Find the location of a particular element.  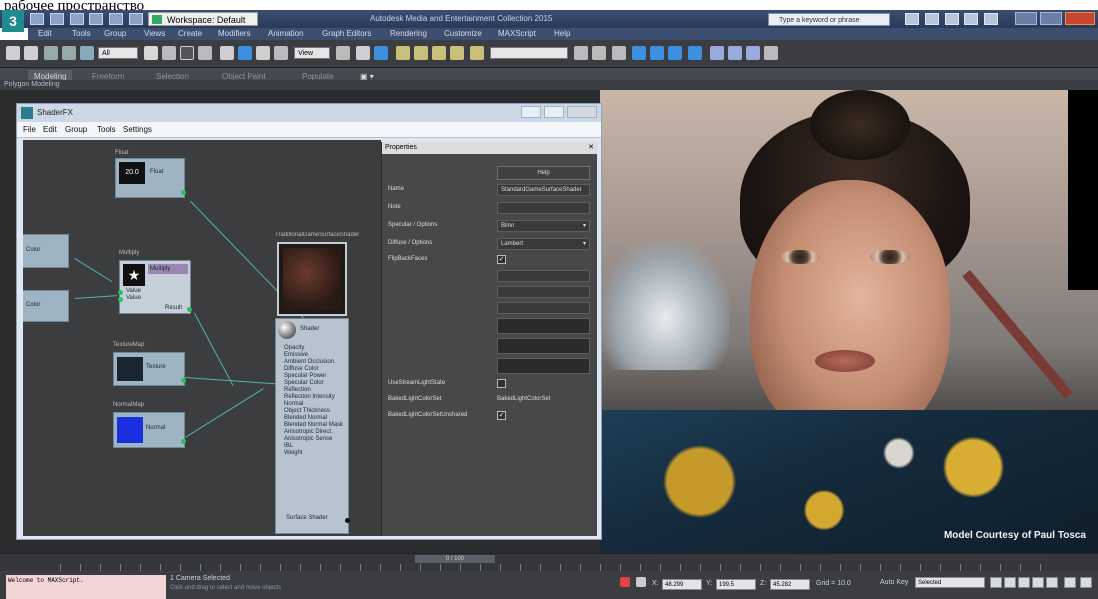

select-object-icon is located at coordinates (151, 53).